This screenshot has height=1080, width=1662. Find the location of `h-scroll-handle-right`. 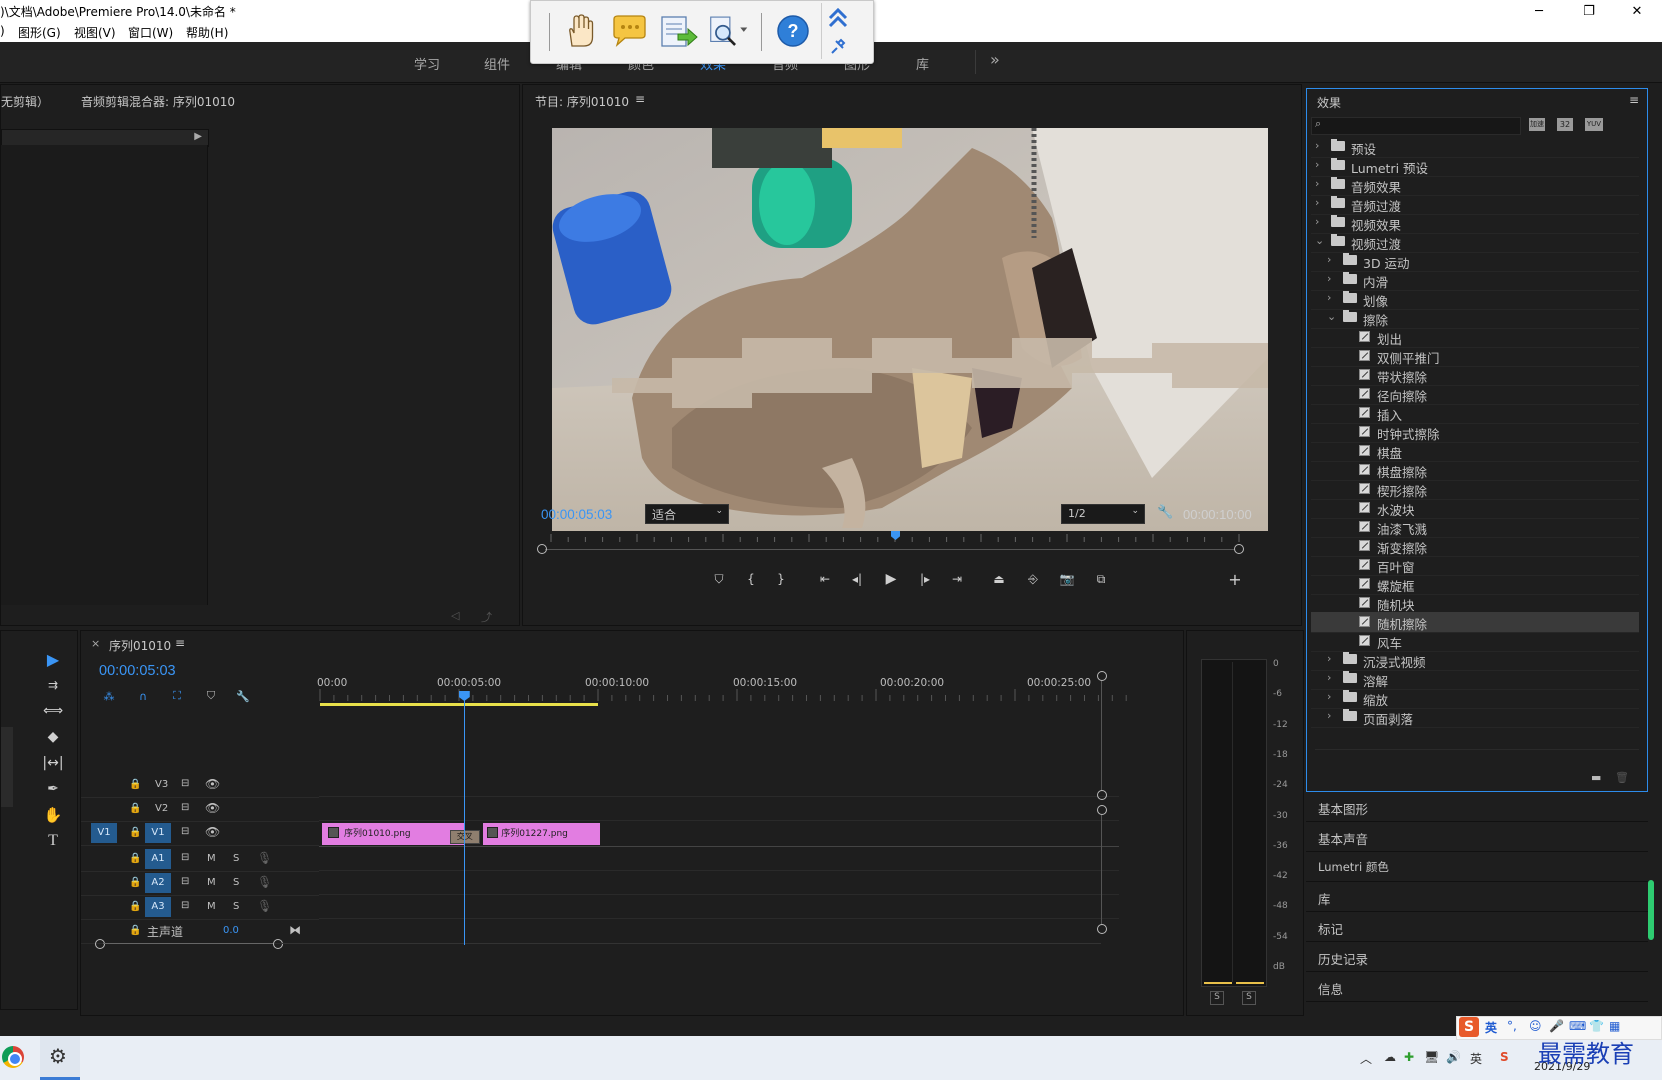

h-scroll-handle-right is located at coordinates (278, 944).